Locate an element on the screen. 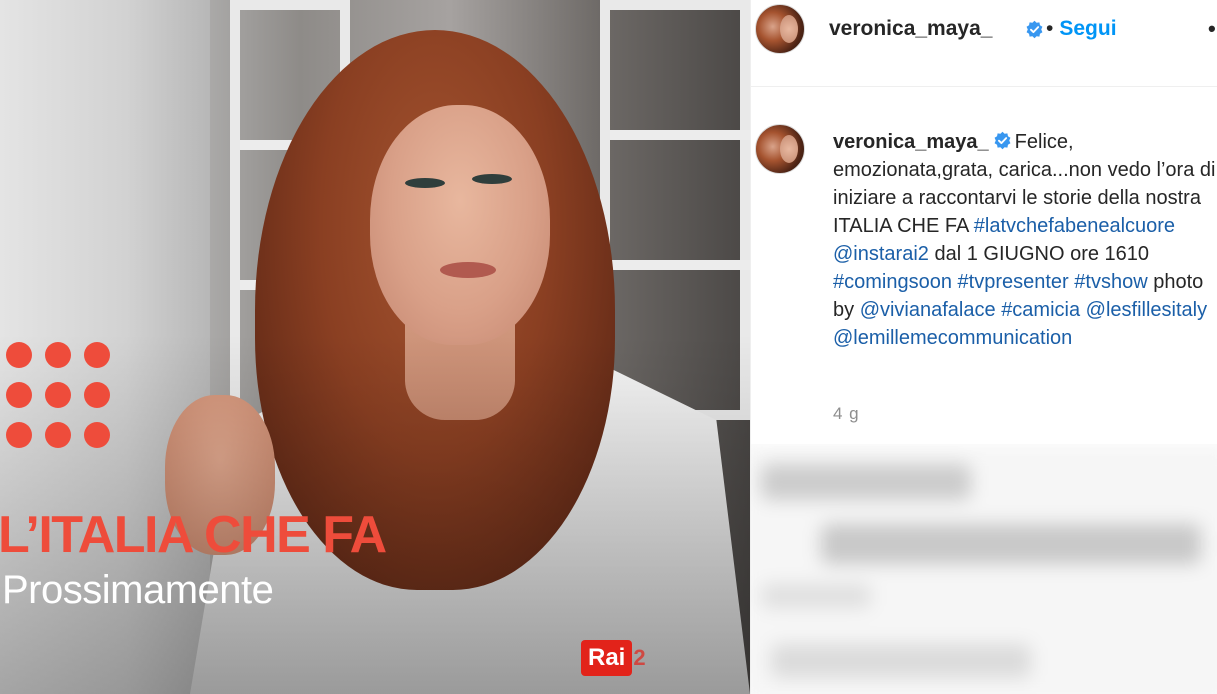 This screenshot has width=1217, height=694. follow-button: • Segui is located at coordinates (1078, 29).